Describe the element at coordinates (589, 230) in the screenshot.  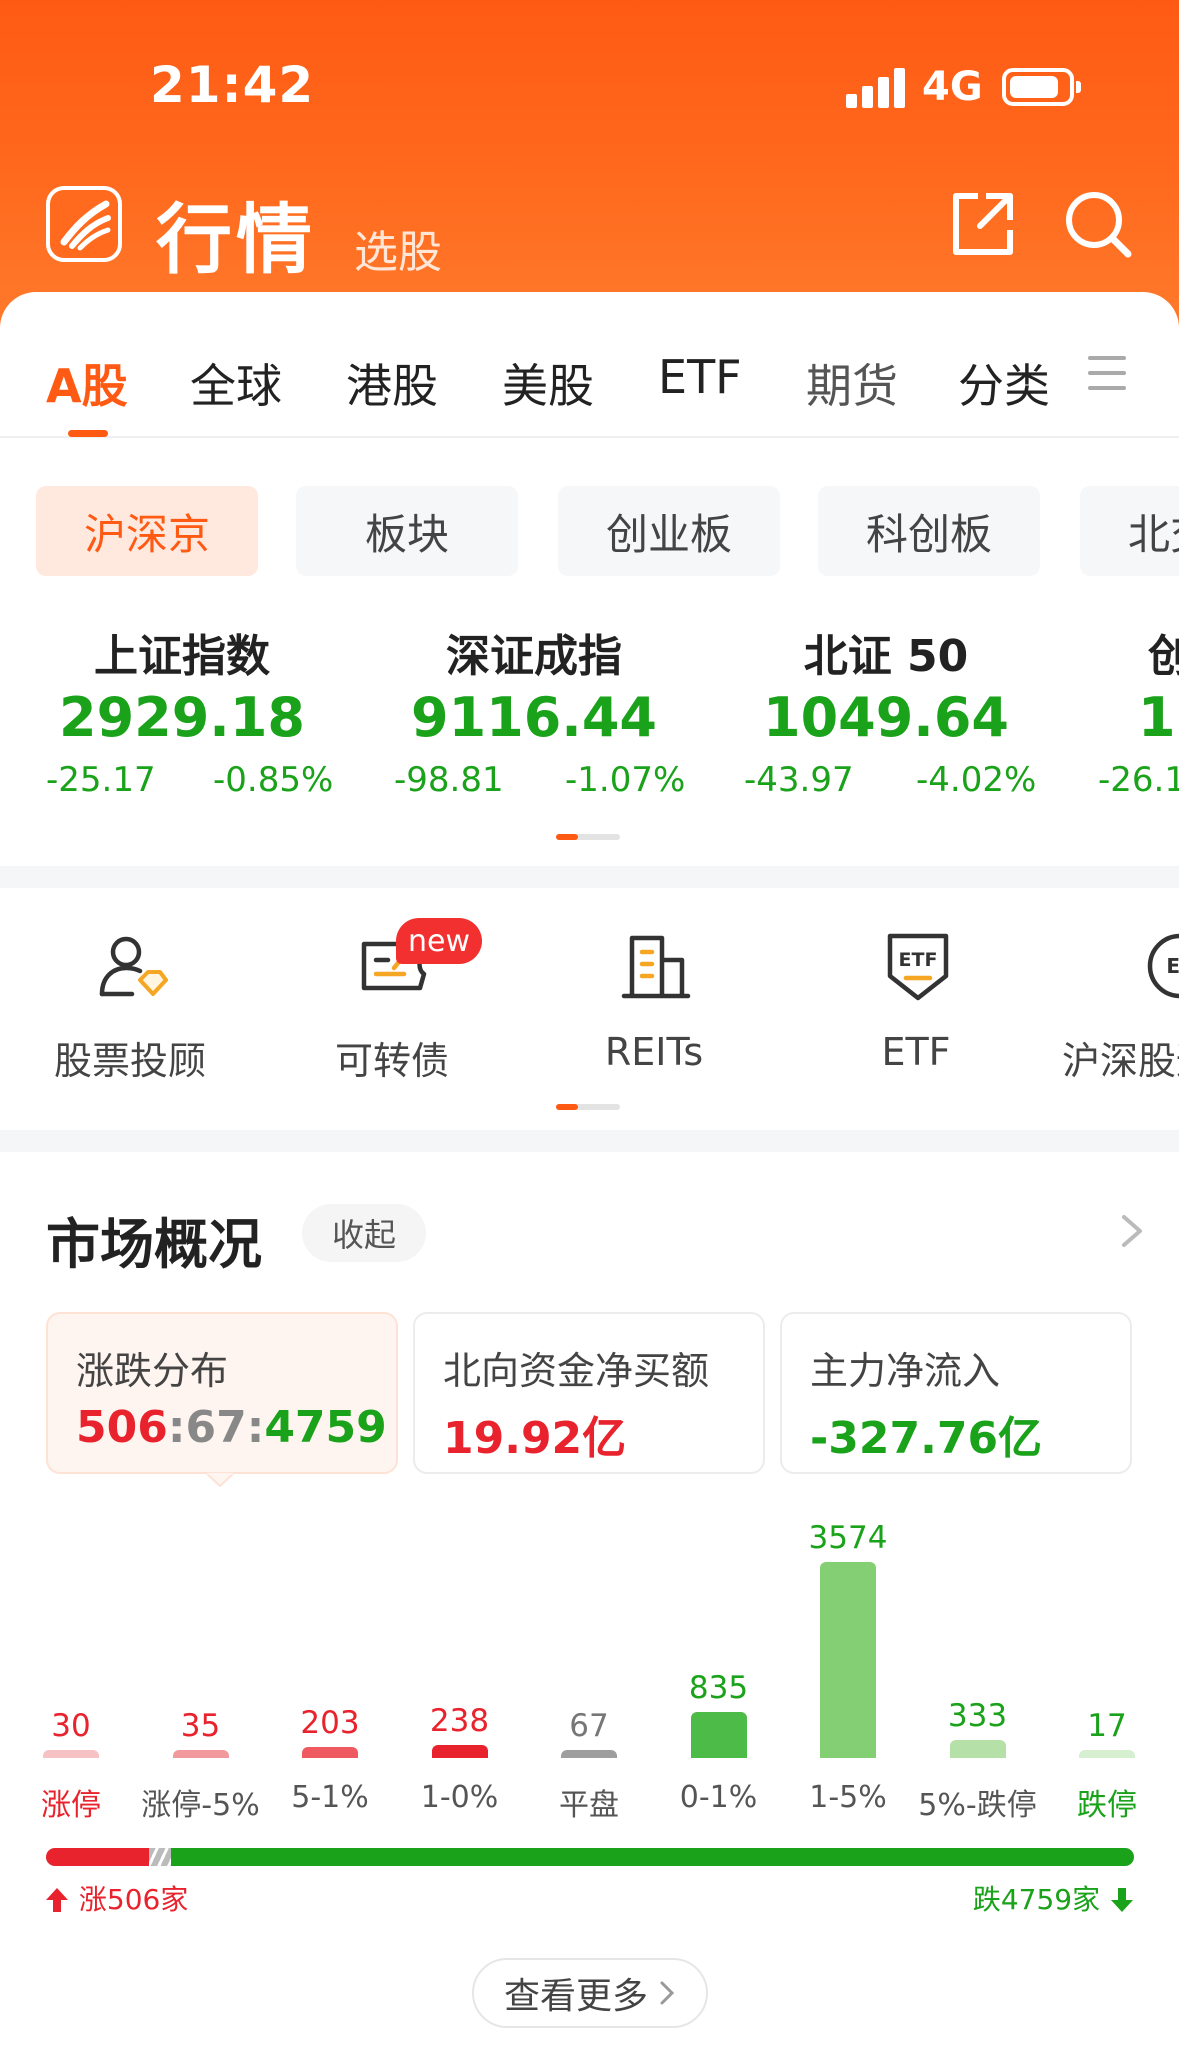
I see `app-header: 行情 选股` at that location.